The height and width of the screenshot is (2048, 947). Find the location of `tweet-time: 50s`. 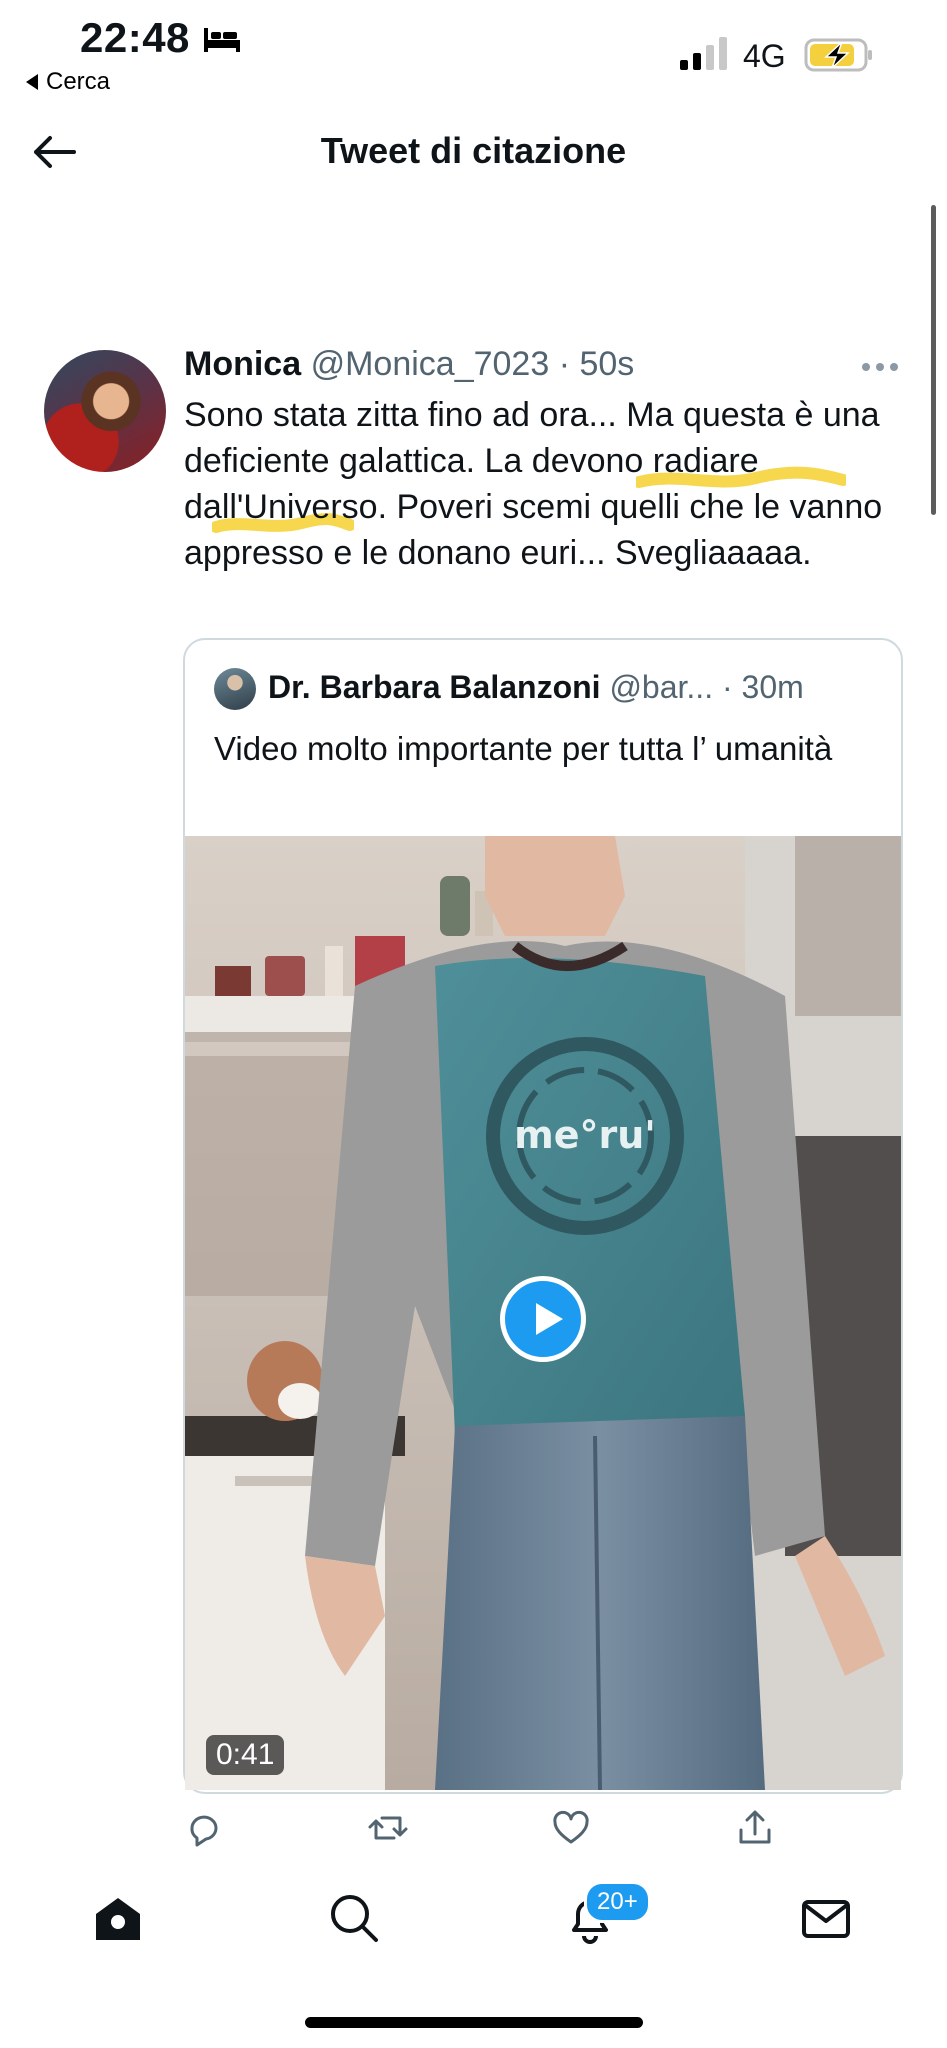

tweet-time: 50s is located at coordinates (607, 364).